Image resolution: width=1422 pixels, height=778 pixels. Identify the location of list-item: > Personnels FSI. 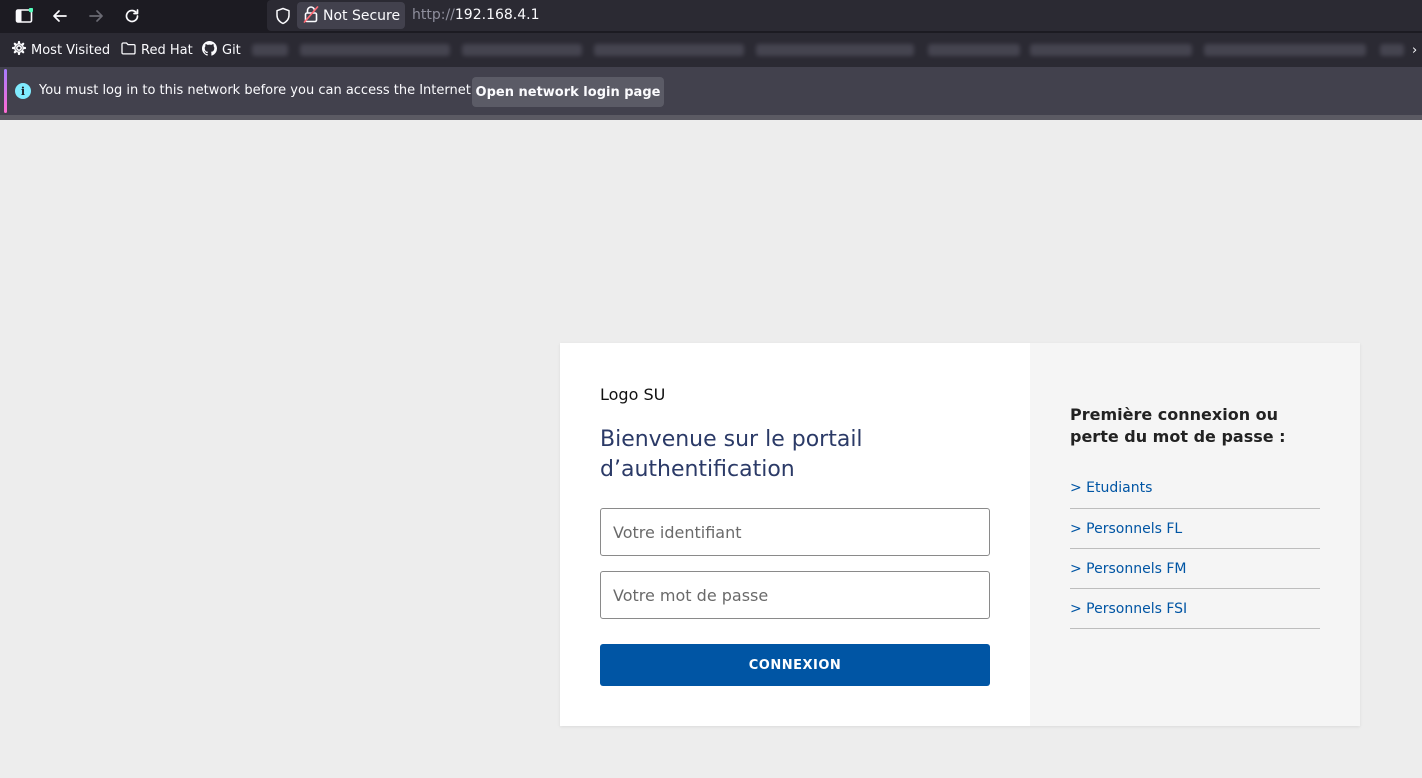
(1195, 609).